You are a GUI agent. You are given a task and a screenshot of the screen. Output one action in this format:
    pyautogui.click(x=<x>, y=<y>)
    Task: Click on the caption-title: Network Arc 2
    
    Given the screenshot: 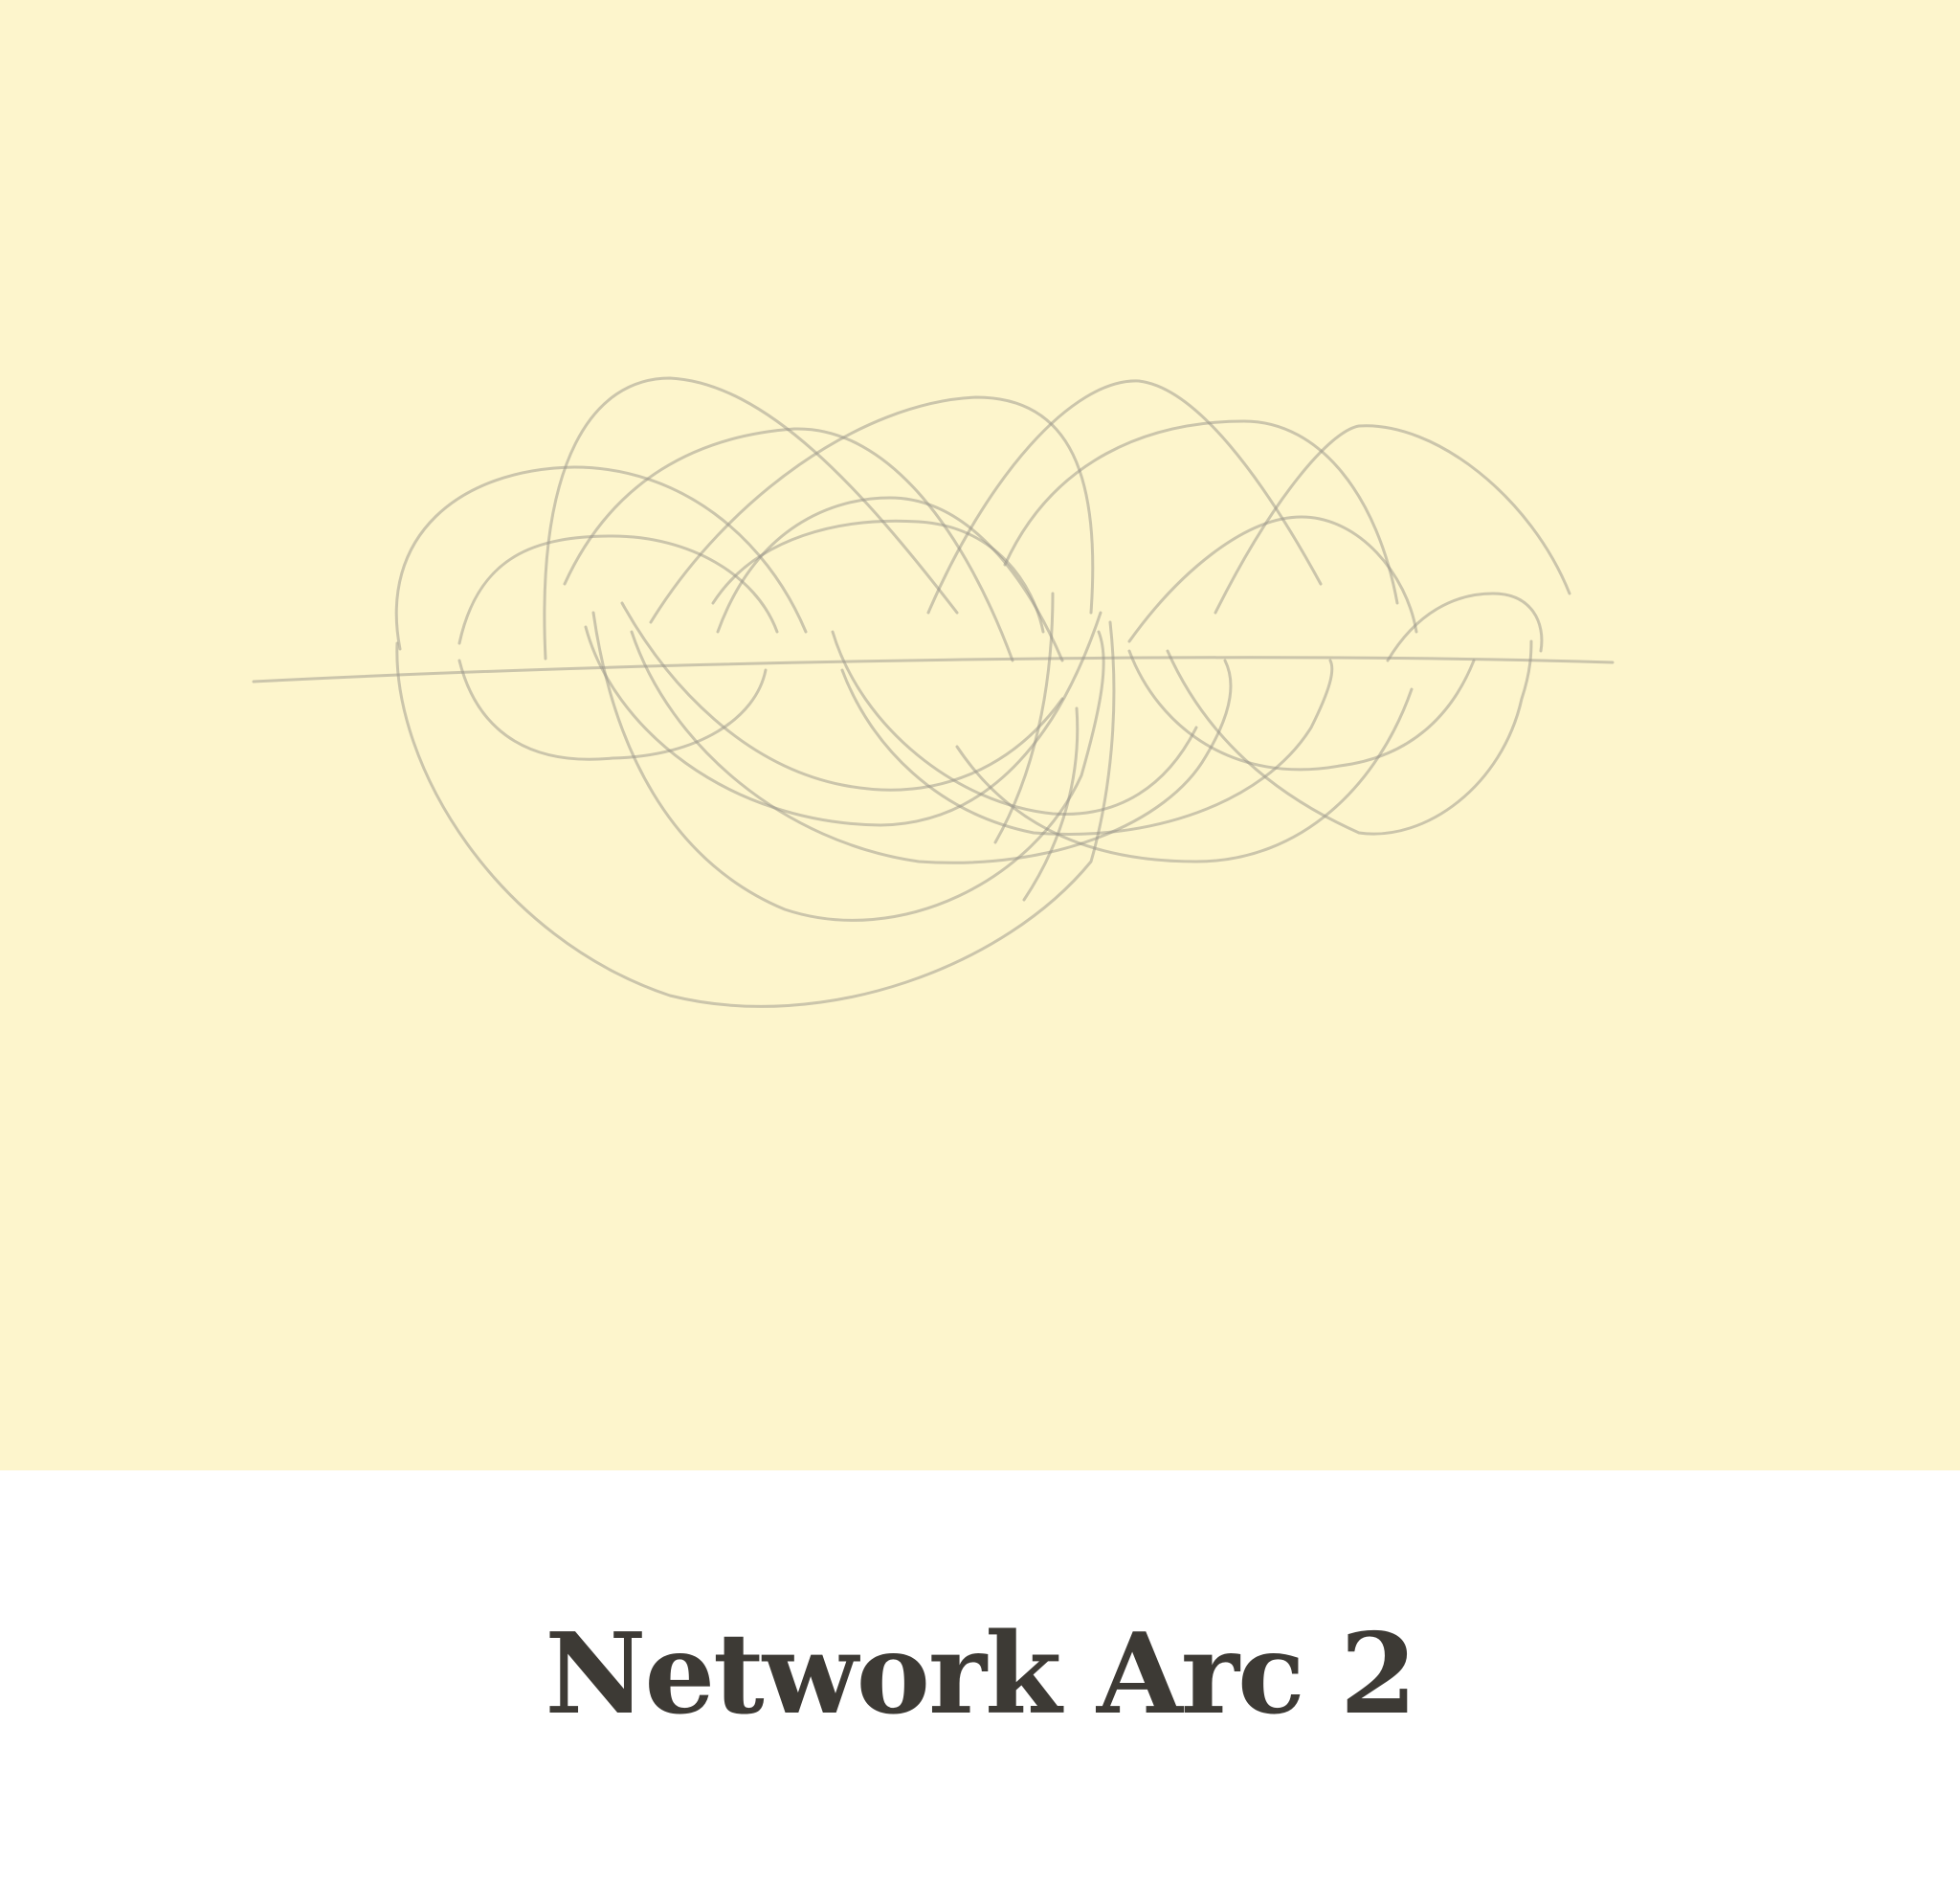 What is the action you would take?
    pyautogui.click(x=981, y=1674)
    